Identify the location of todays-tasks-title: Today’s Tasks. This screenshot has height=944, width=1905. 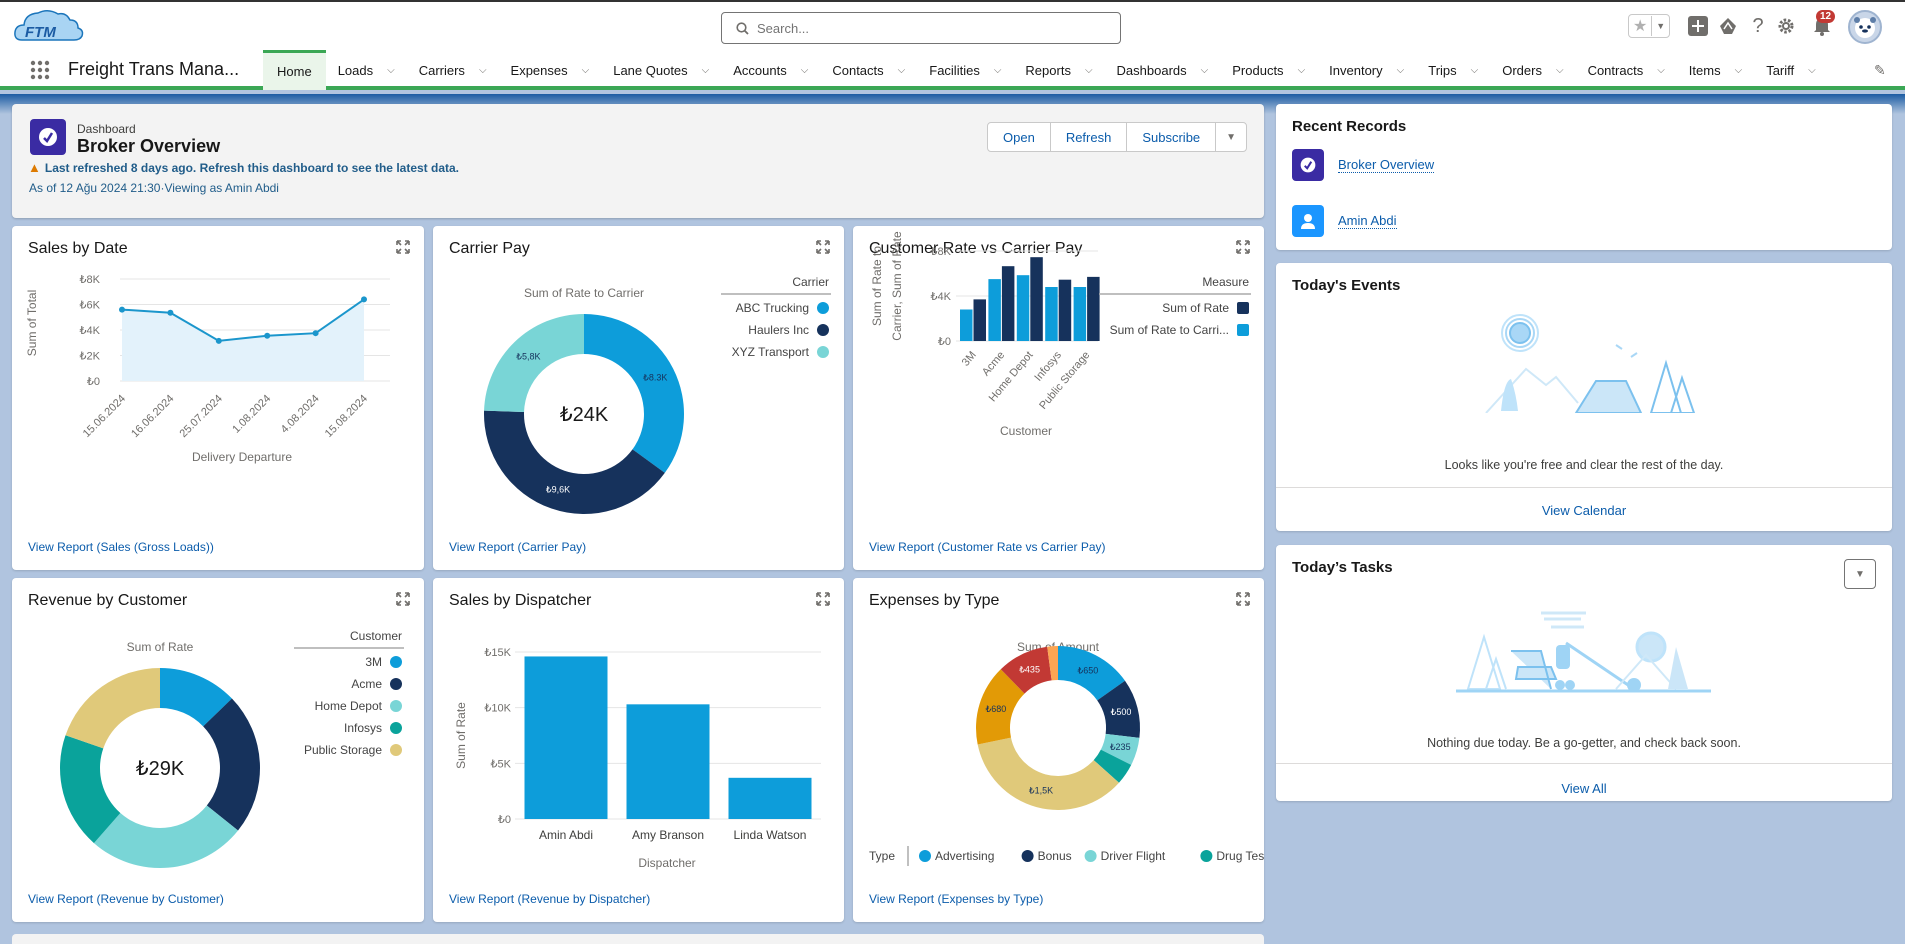
(1342, 567).